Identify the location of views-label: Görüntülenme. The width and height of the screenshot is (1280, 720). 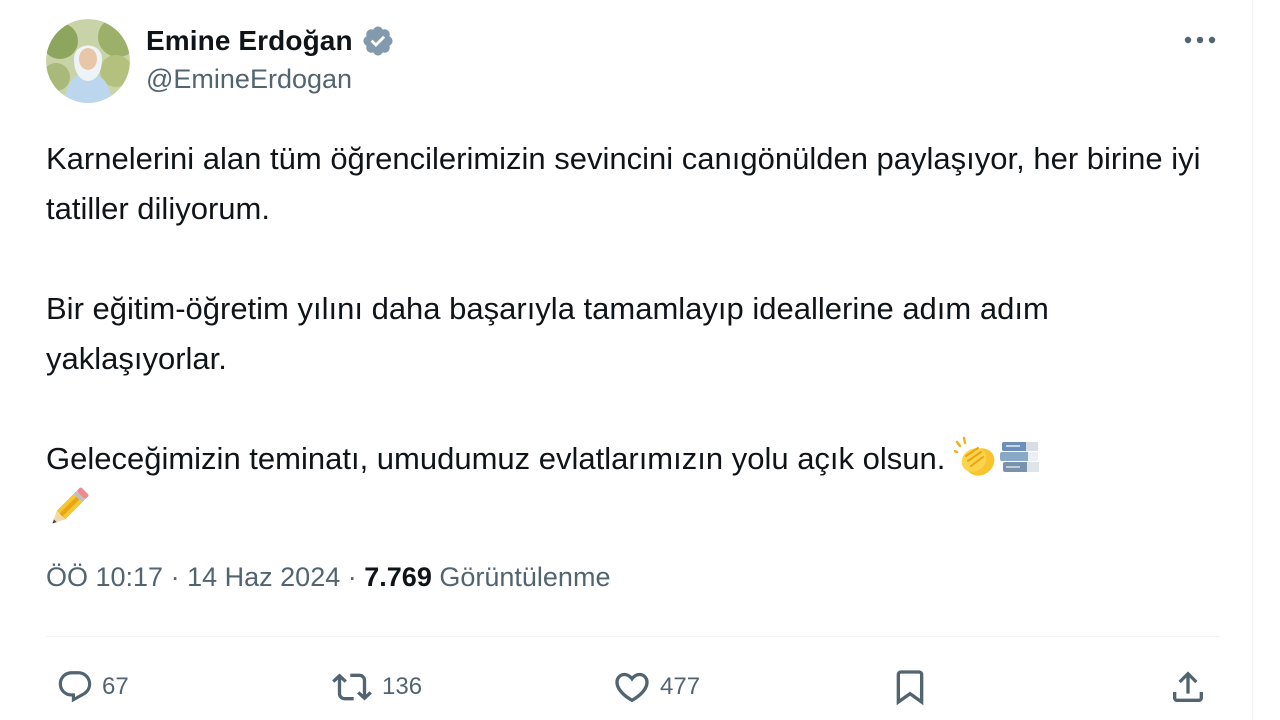
(525, 577).